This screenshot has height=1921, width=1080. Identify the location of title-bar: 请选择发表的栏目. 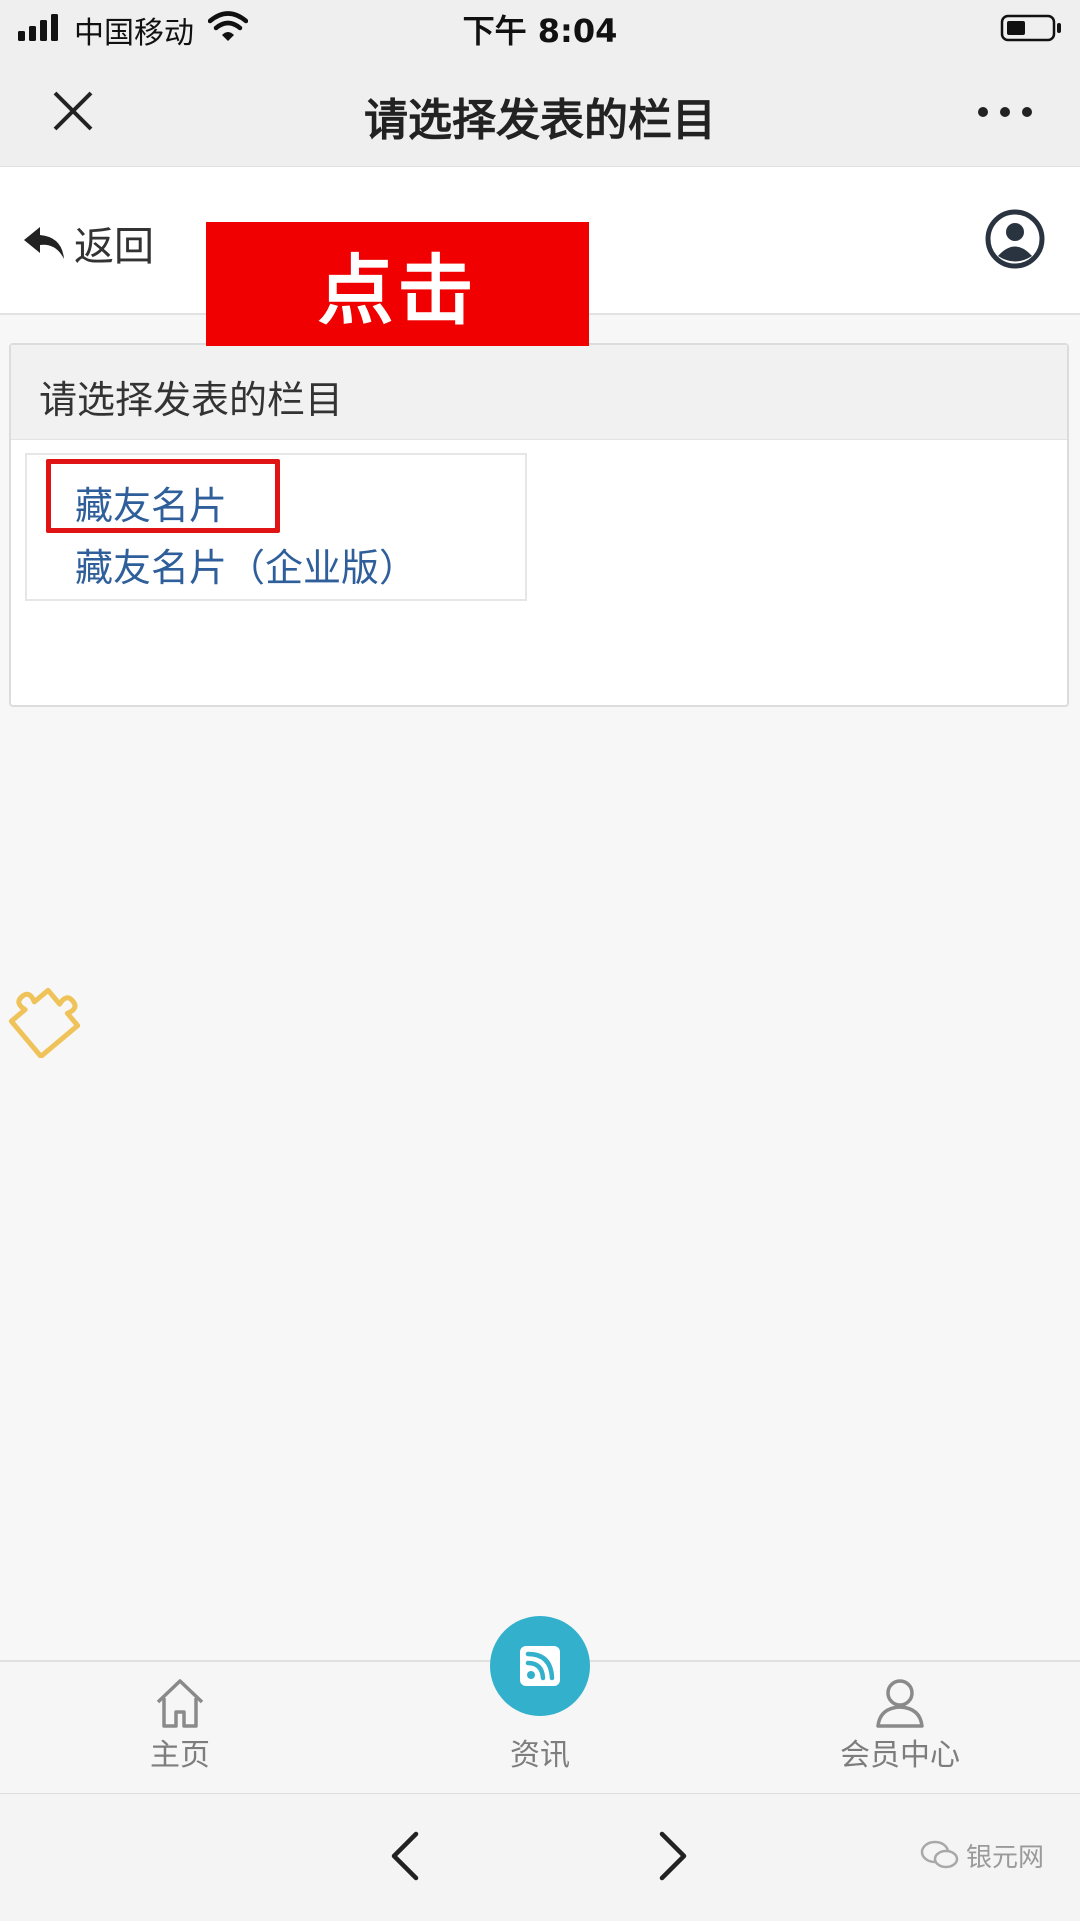
(540, 111).